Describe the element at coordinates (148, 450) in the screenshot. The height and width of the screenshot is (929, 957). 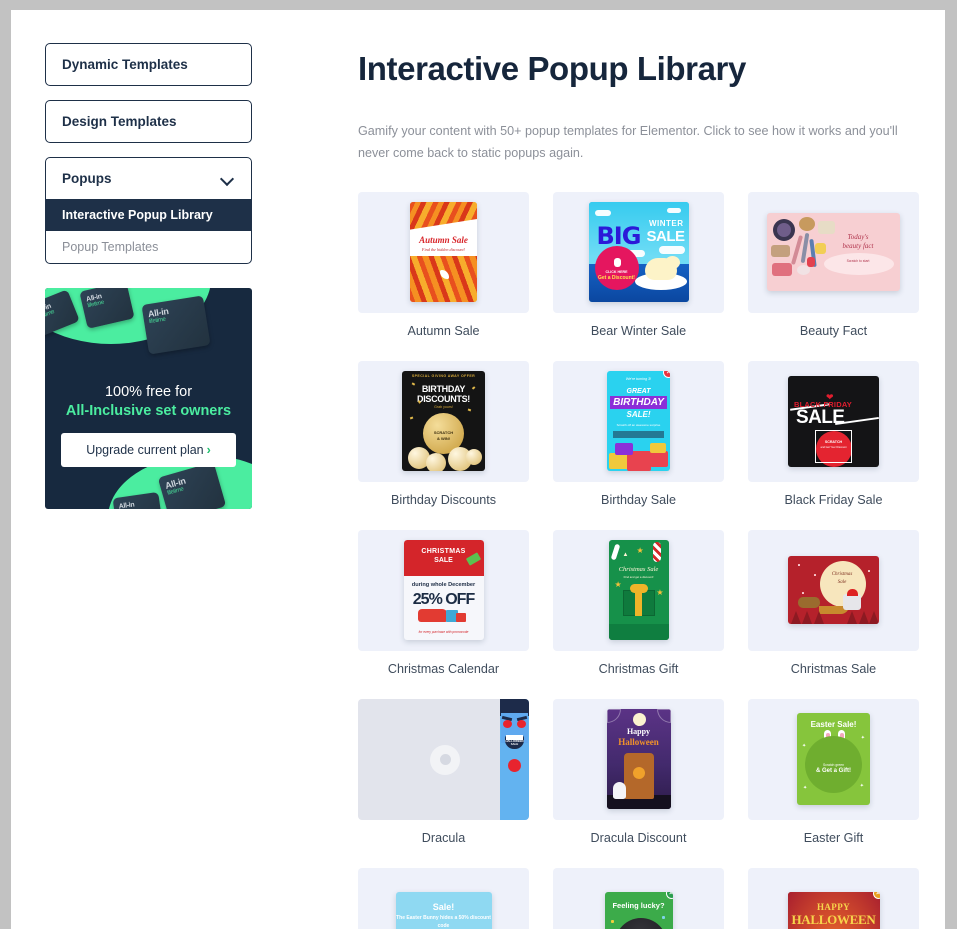
I see `upgrade-plan-button: Upgrade current plan ›` at that location.